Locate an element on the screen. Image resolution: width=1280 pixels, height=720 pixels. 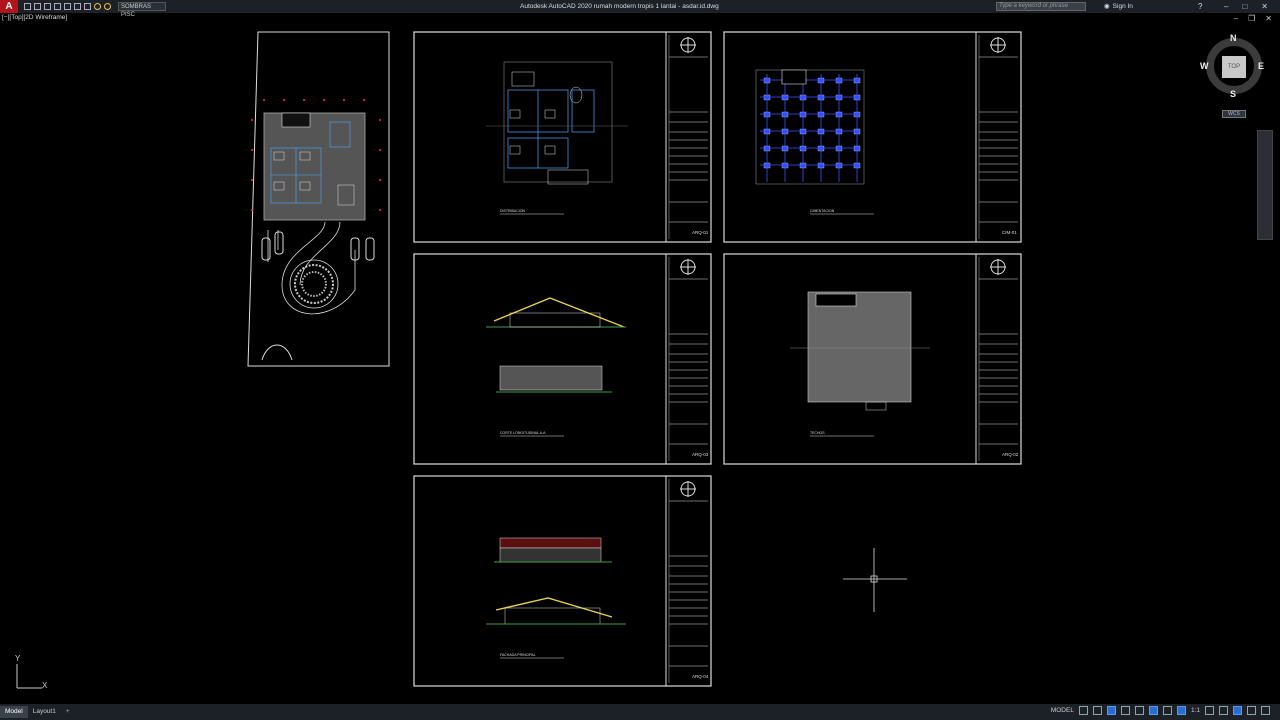
tab-layout1: Layout1 is located at coordinates (44, 712).